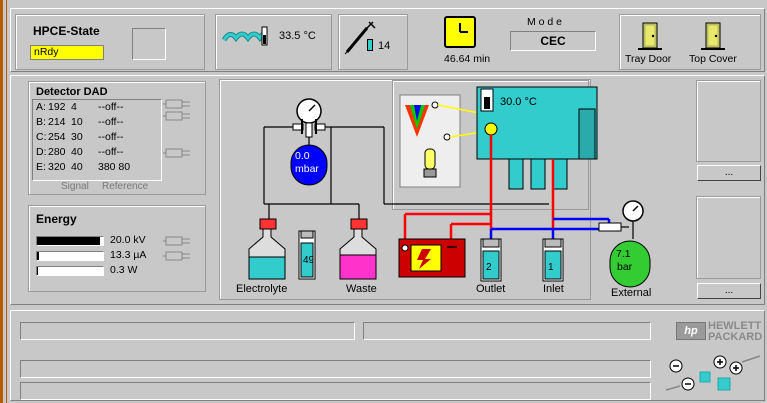  I want to click on zoom-controls, so click(713, 373).